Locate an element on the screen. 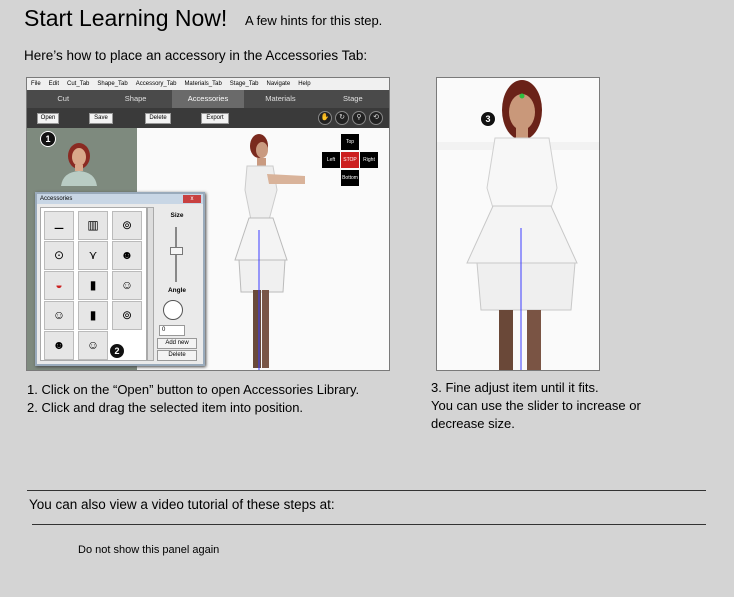  hand-icon: ✋ is located at coordinates (325, 118).